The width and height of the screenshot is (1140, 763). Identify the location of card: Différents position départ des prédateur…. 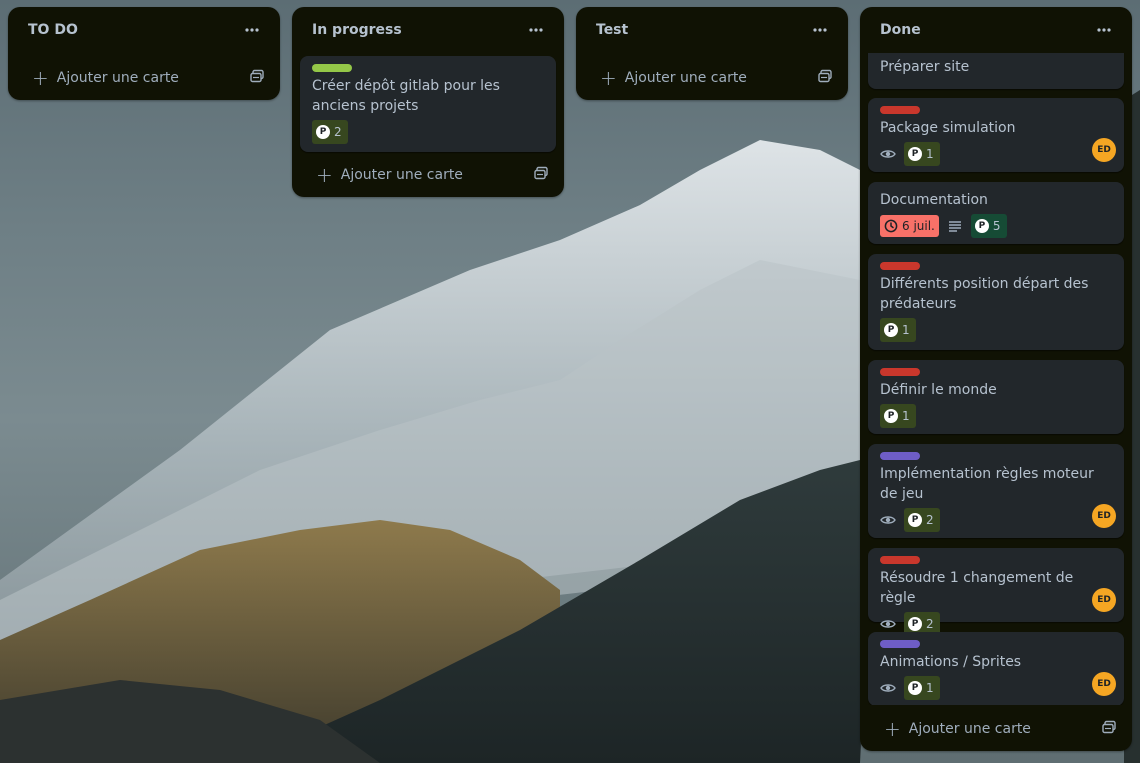
(996, 302).